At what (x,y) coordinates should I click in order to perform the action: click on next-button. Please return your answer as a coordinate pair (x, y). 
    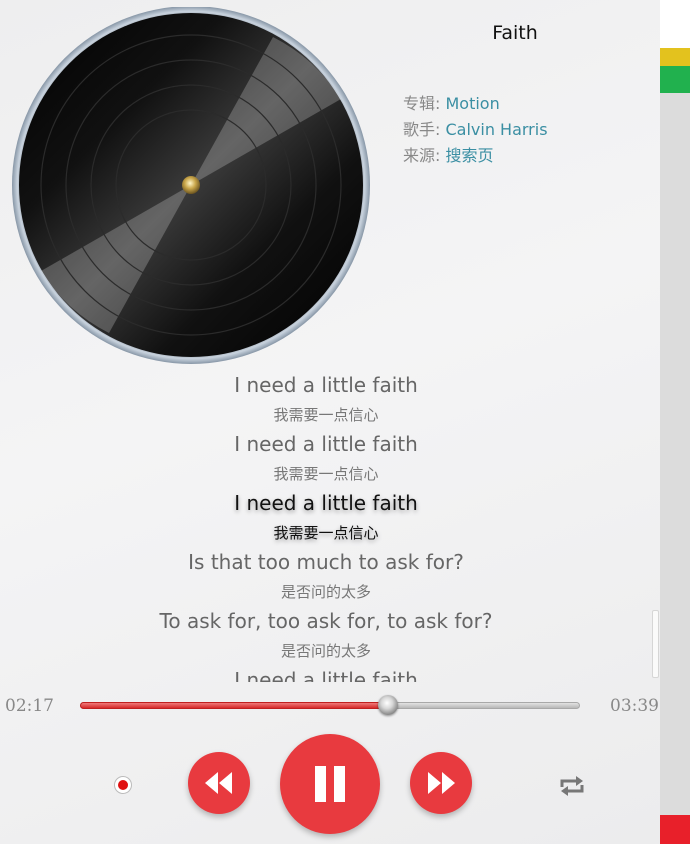
    Looking at the image, I should click on (441, 783).